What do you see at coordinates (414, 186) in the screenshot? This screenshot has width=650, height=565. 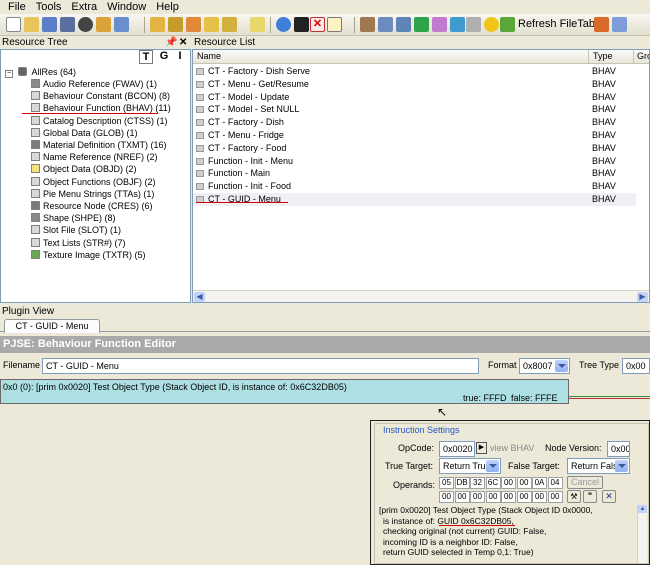 I see `table-row: Function - Init - Food BHAV` at bounding box center [414, 186].